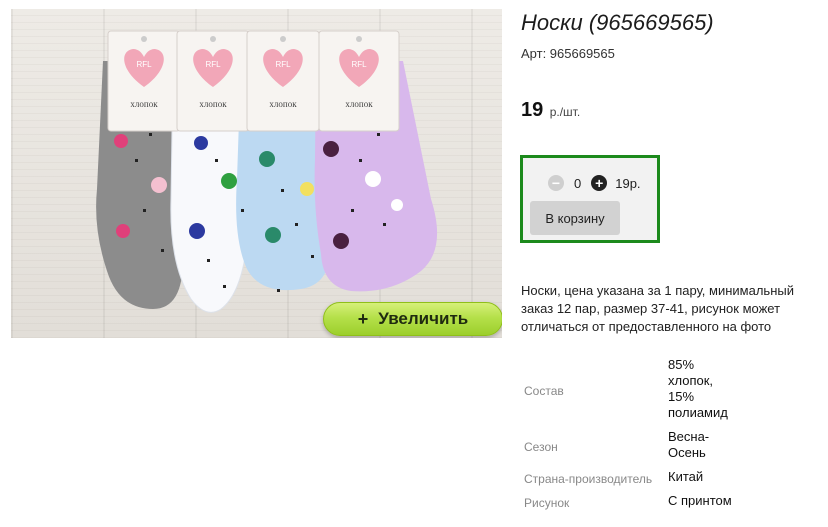 The height and width of the screenshot is (527, 828). I want to click on plus-circle-icon: +, so click(599, 183).